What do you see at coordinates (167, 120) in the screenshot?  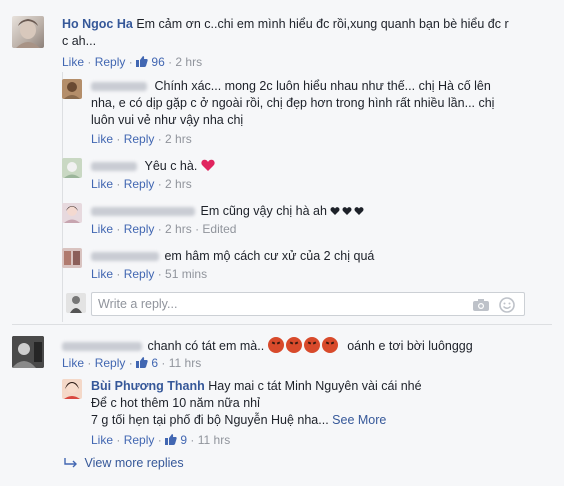 I see `comment-line: luôn vui vẻ như vậy nha chị` at bounding box center [167, 120].